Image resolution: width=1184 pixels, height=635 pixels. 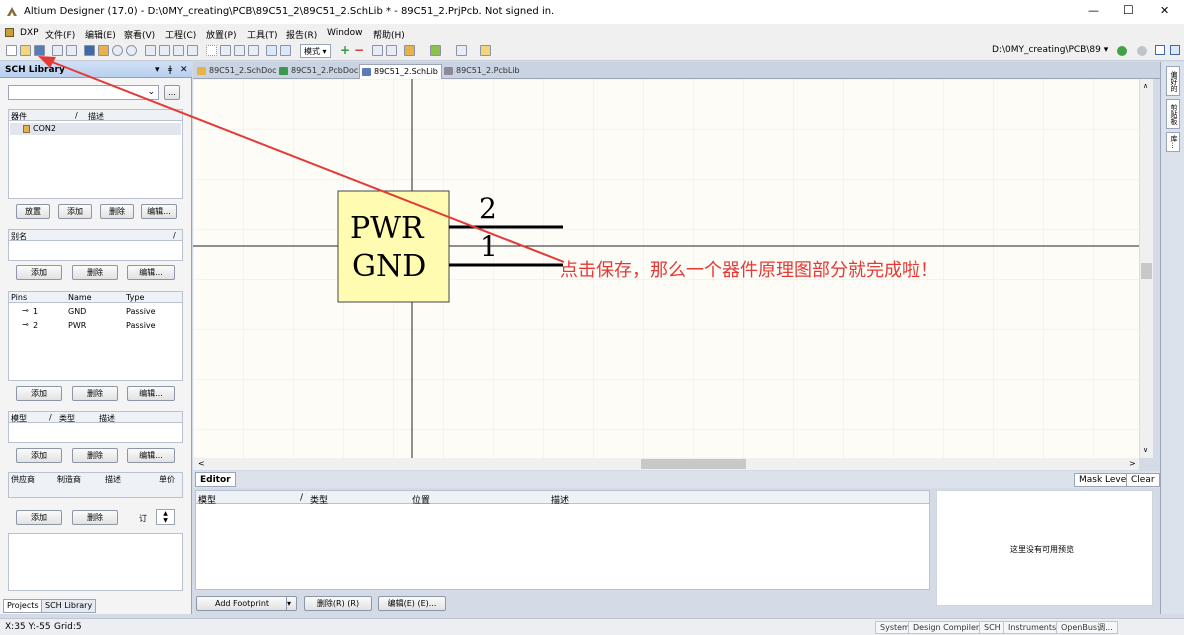 I want to click on horizontal-scrollbar: < >, so click(x=666, y=464).